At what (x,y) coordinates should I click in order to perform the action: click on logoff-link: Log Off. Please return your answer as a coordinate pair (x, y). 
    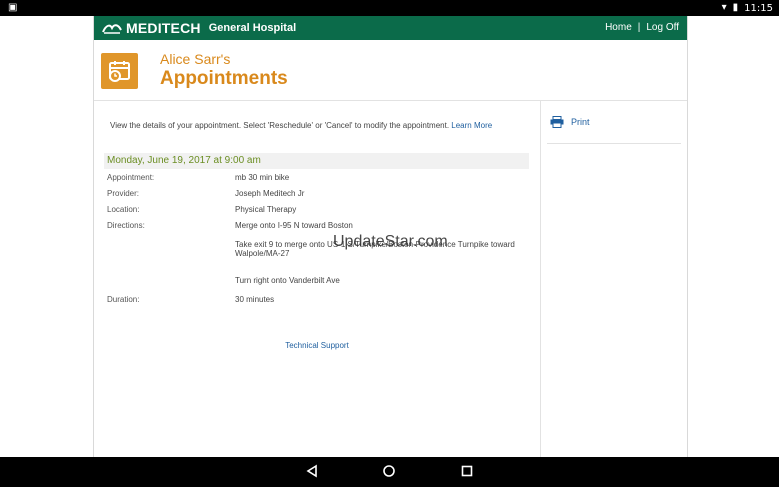
    Looking at the image, I should click on (662, 27).